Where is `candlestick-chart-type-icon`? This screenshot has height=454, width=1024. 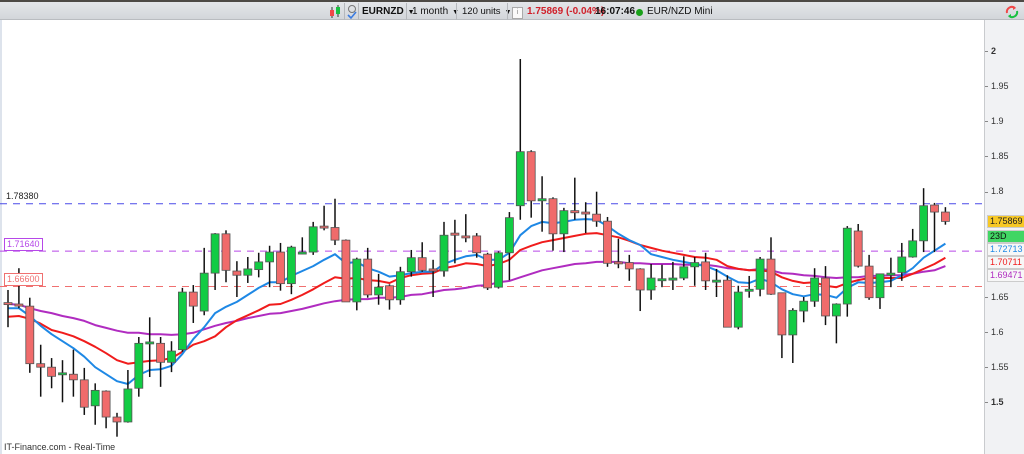
candlestick-chart-type-icon is located at coordinates (335, 12).